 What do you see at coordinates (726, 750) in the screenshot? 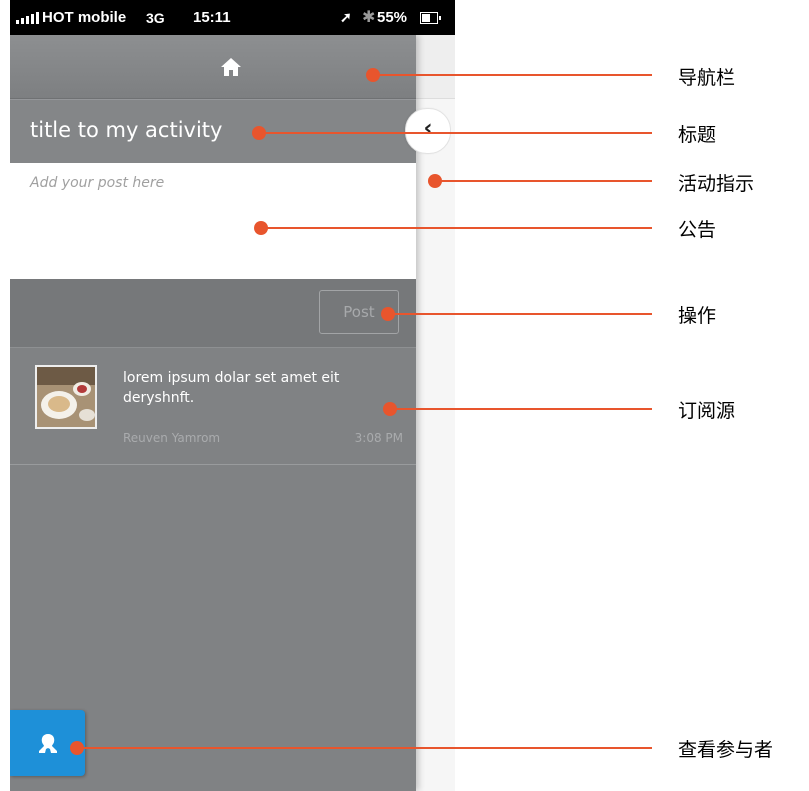
I see `annotation-participants: 查看参与者` at bounding box center [726, 750].